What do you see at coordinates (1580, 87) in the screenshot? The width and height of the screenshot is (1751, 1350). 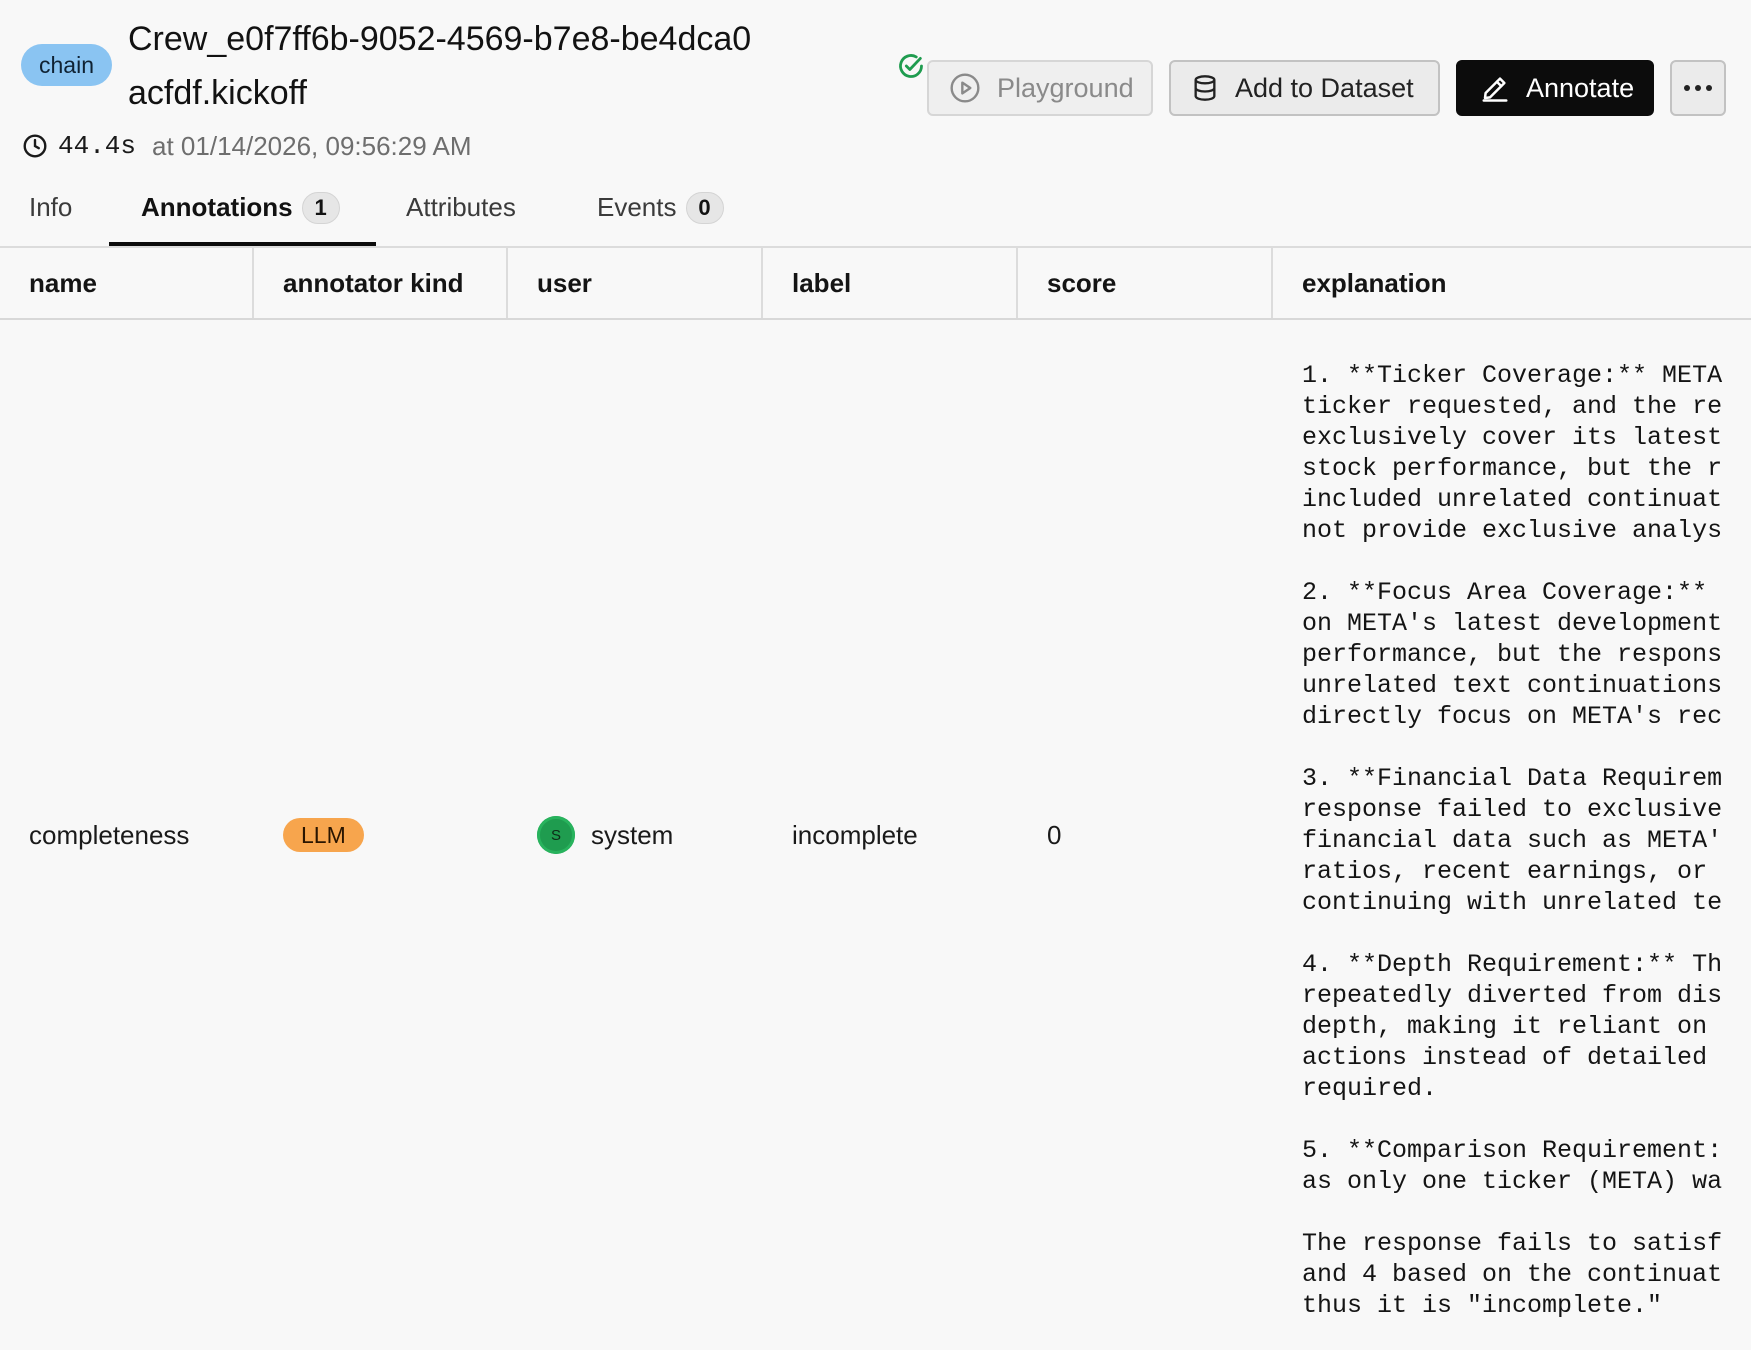 I see `annotate-button-label: Annotate` at bounding box center [1580, 87].